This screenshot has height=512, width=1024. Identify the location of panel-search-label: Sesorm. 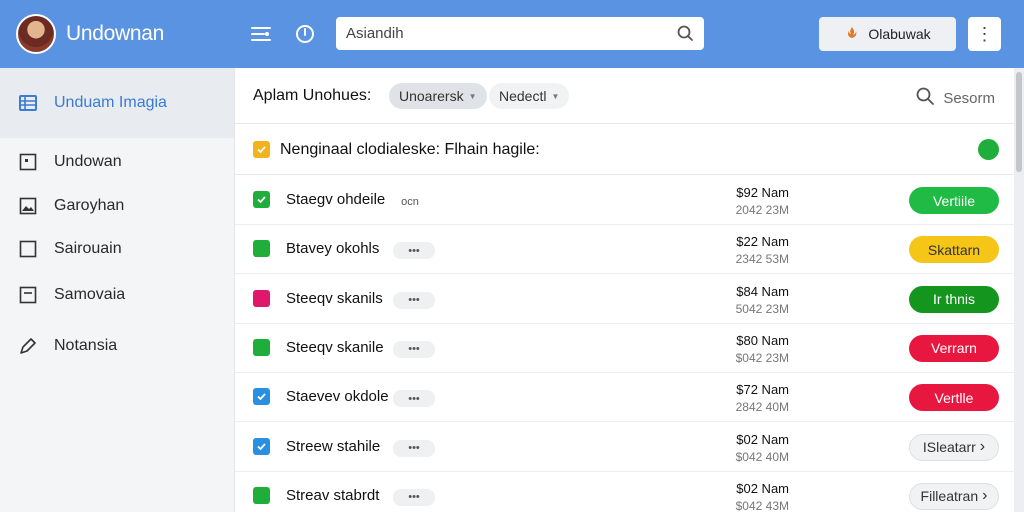
(969, 98).